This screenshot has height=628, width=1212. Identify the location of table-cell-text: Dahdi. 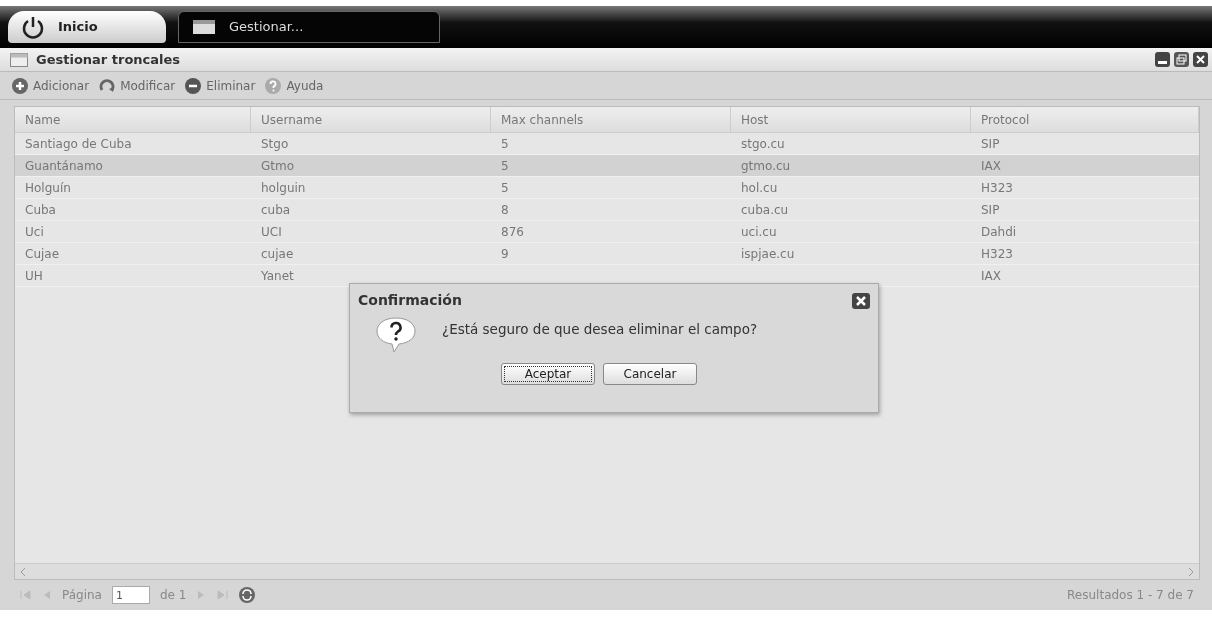
(999, 232).